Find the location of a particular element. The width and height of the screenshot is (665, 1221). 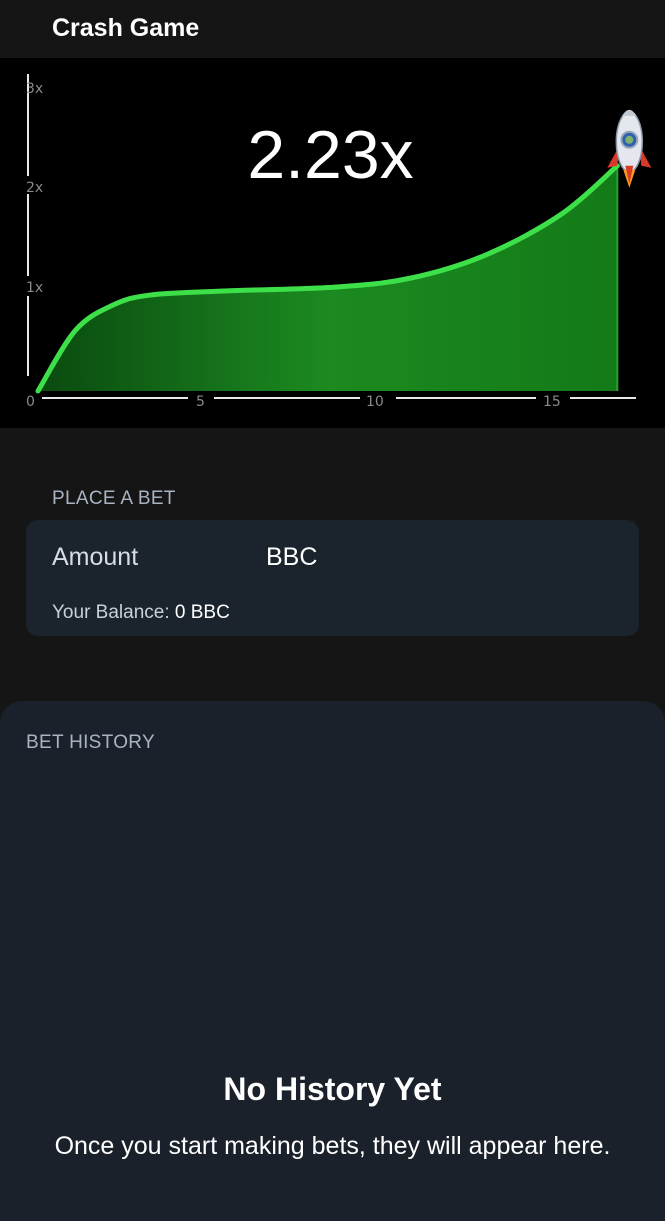

x-tick-0: 0 is located at coordinates (30, 402).